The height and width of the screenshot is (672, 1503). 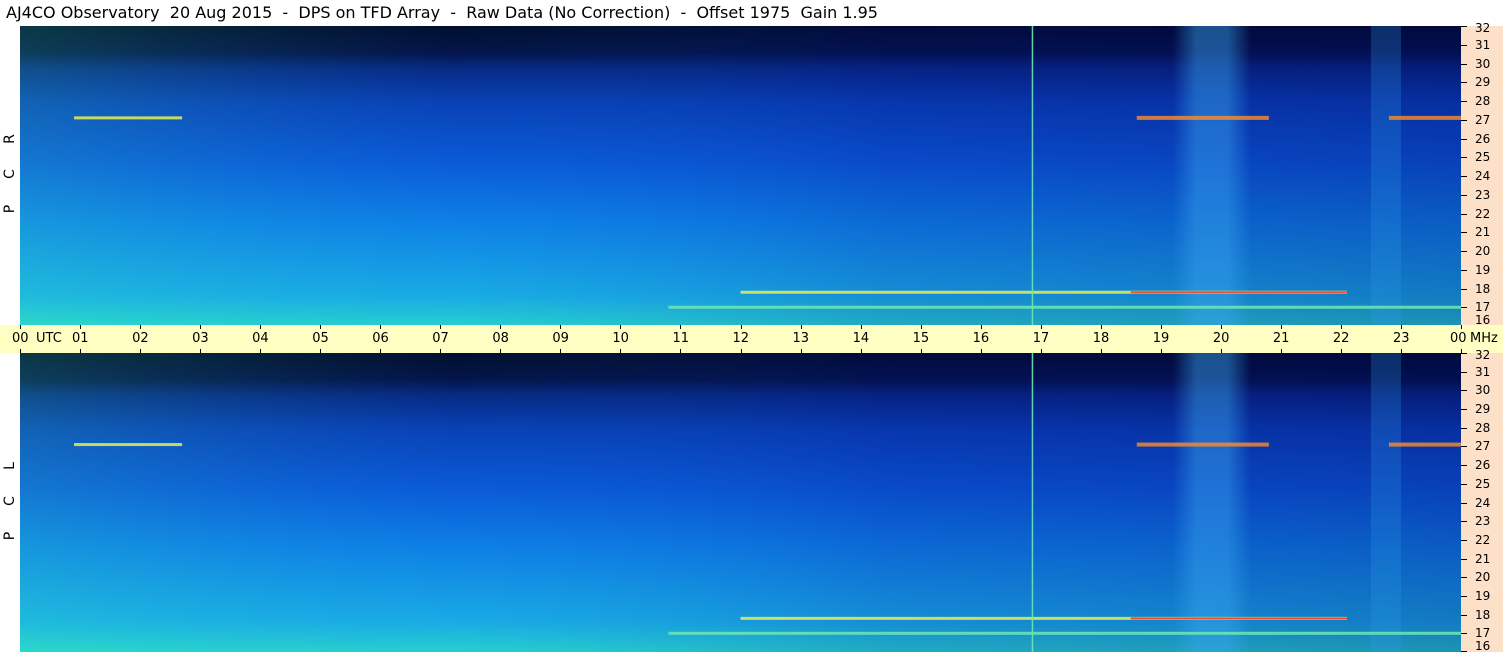 I want to click on utc-tick-label: 06, so click(x=380, y=338).